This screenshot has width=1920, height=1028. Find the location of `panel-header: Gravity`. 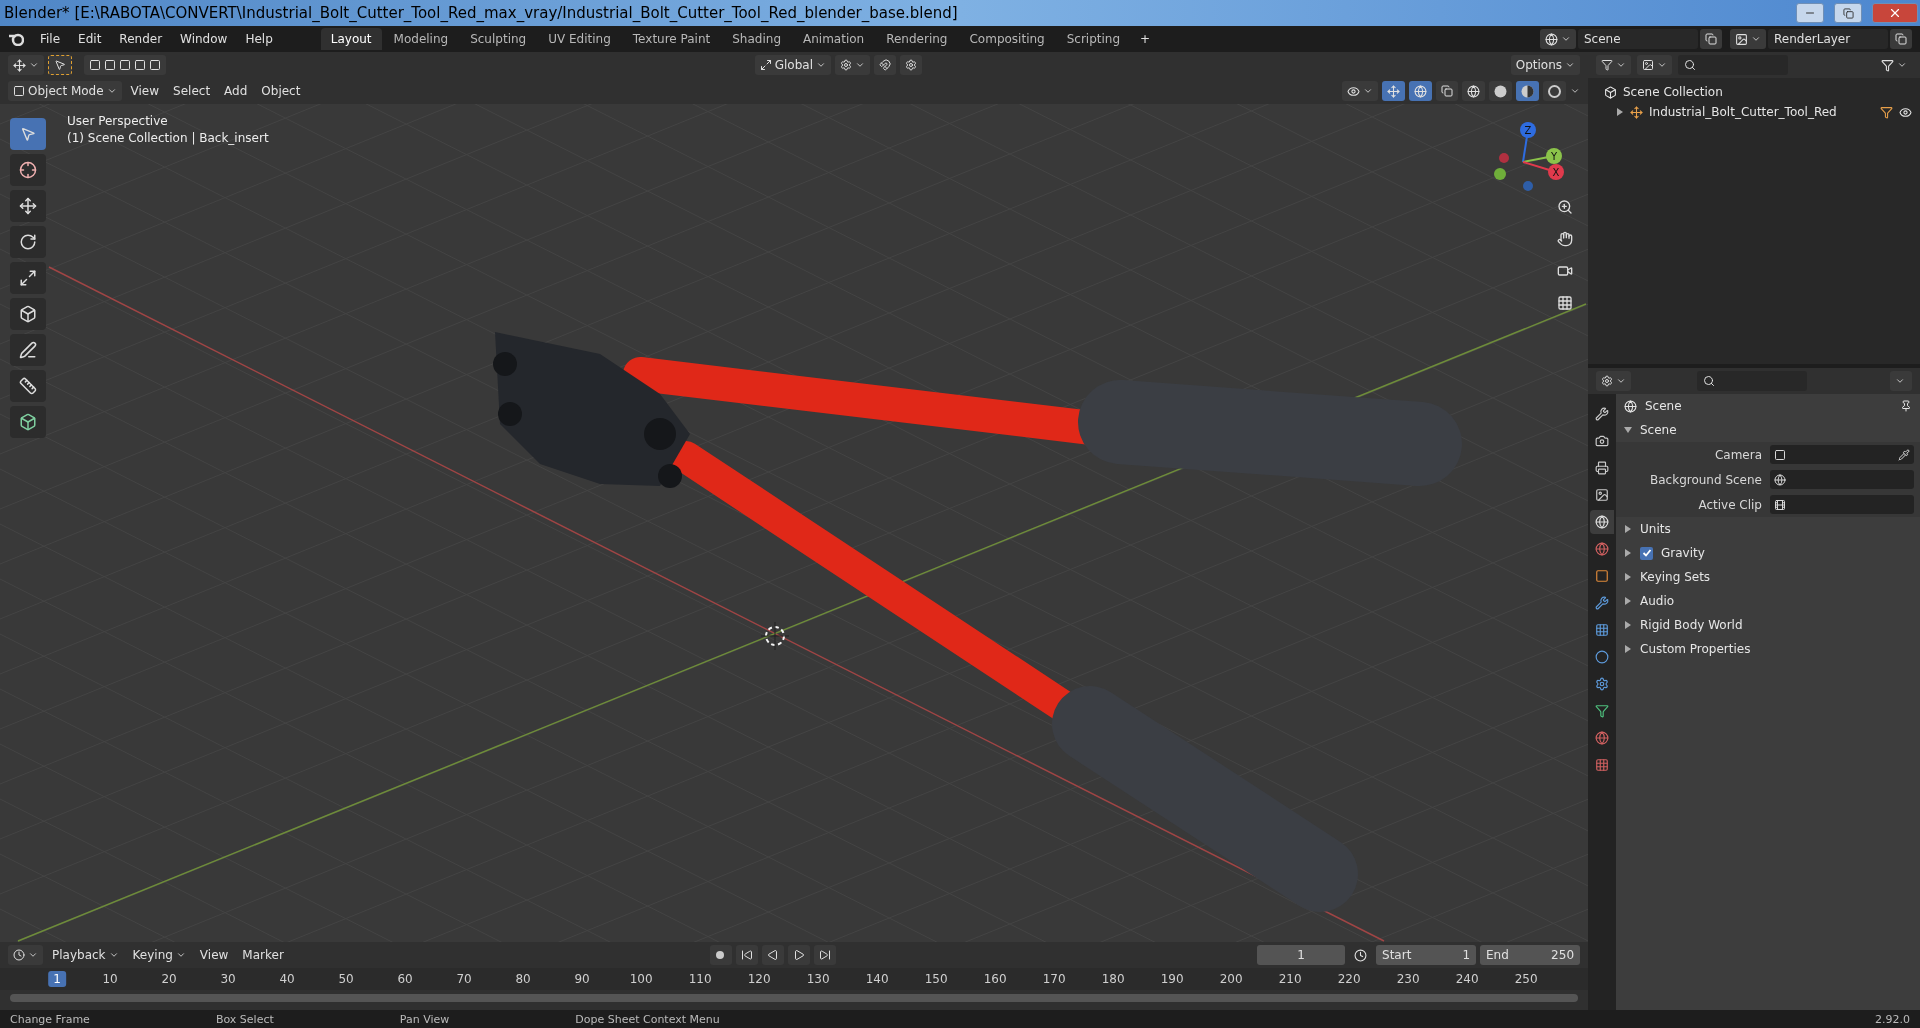

panel-header: Gravity is located at coordinates (1768, 553).